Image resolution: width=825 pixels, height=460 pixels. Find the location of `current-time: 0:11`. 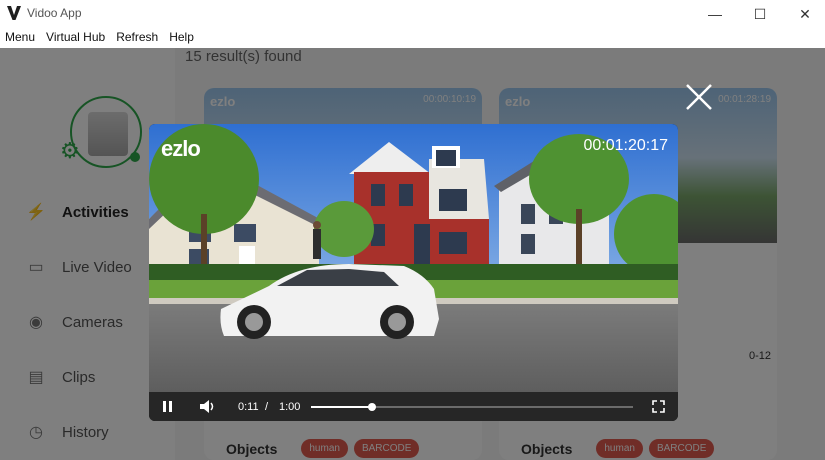

current-time: 0:11 is located at coordinates (248, 407).